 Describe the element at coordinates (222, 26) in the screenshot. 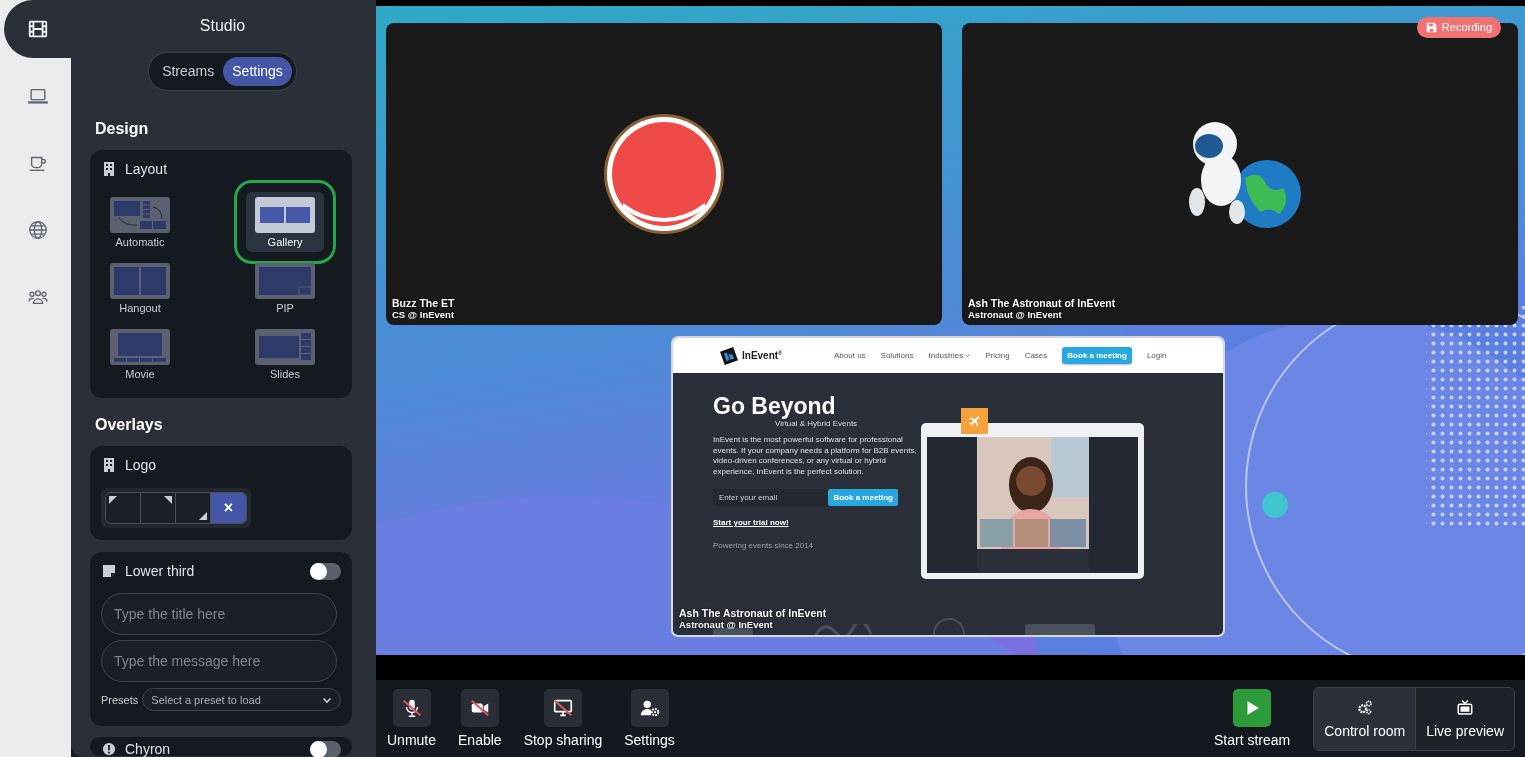

I see `panel-title: Studio` at that location.